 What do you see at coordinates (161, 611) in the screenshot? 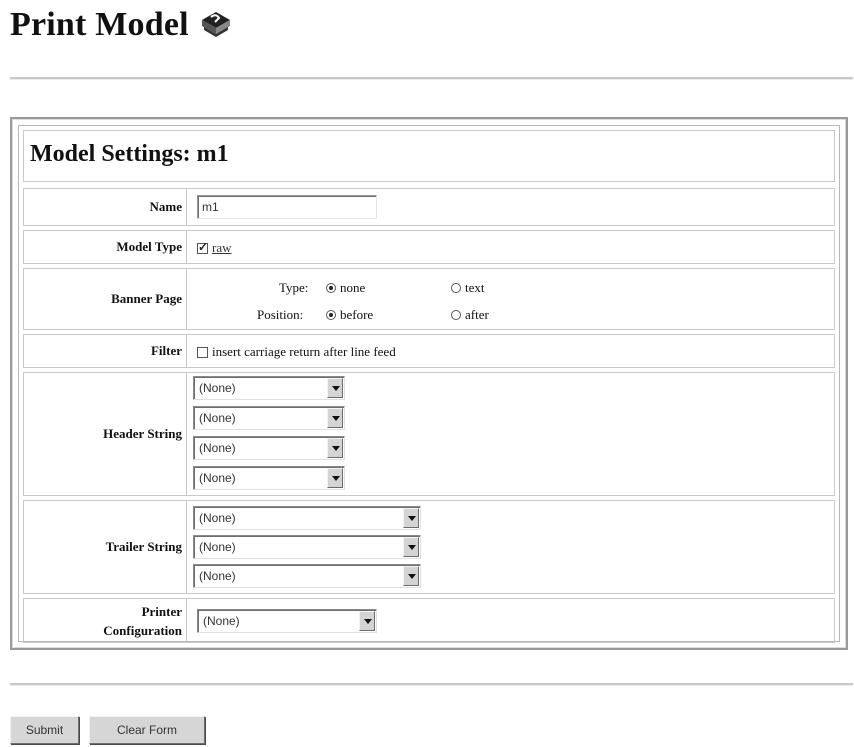
I see `printer-configuration-label-line1: Printer` at bounding box center [161, 611].